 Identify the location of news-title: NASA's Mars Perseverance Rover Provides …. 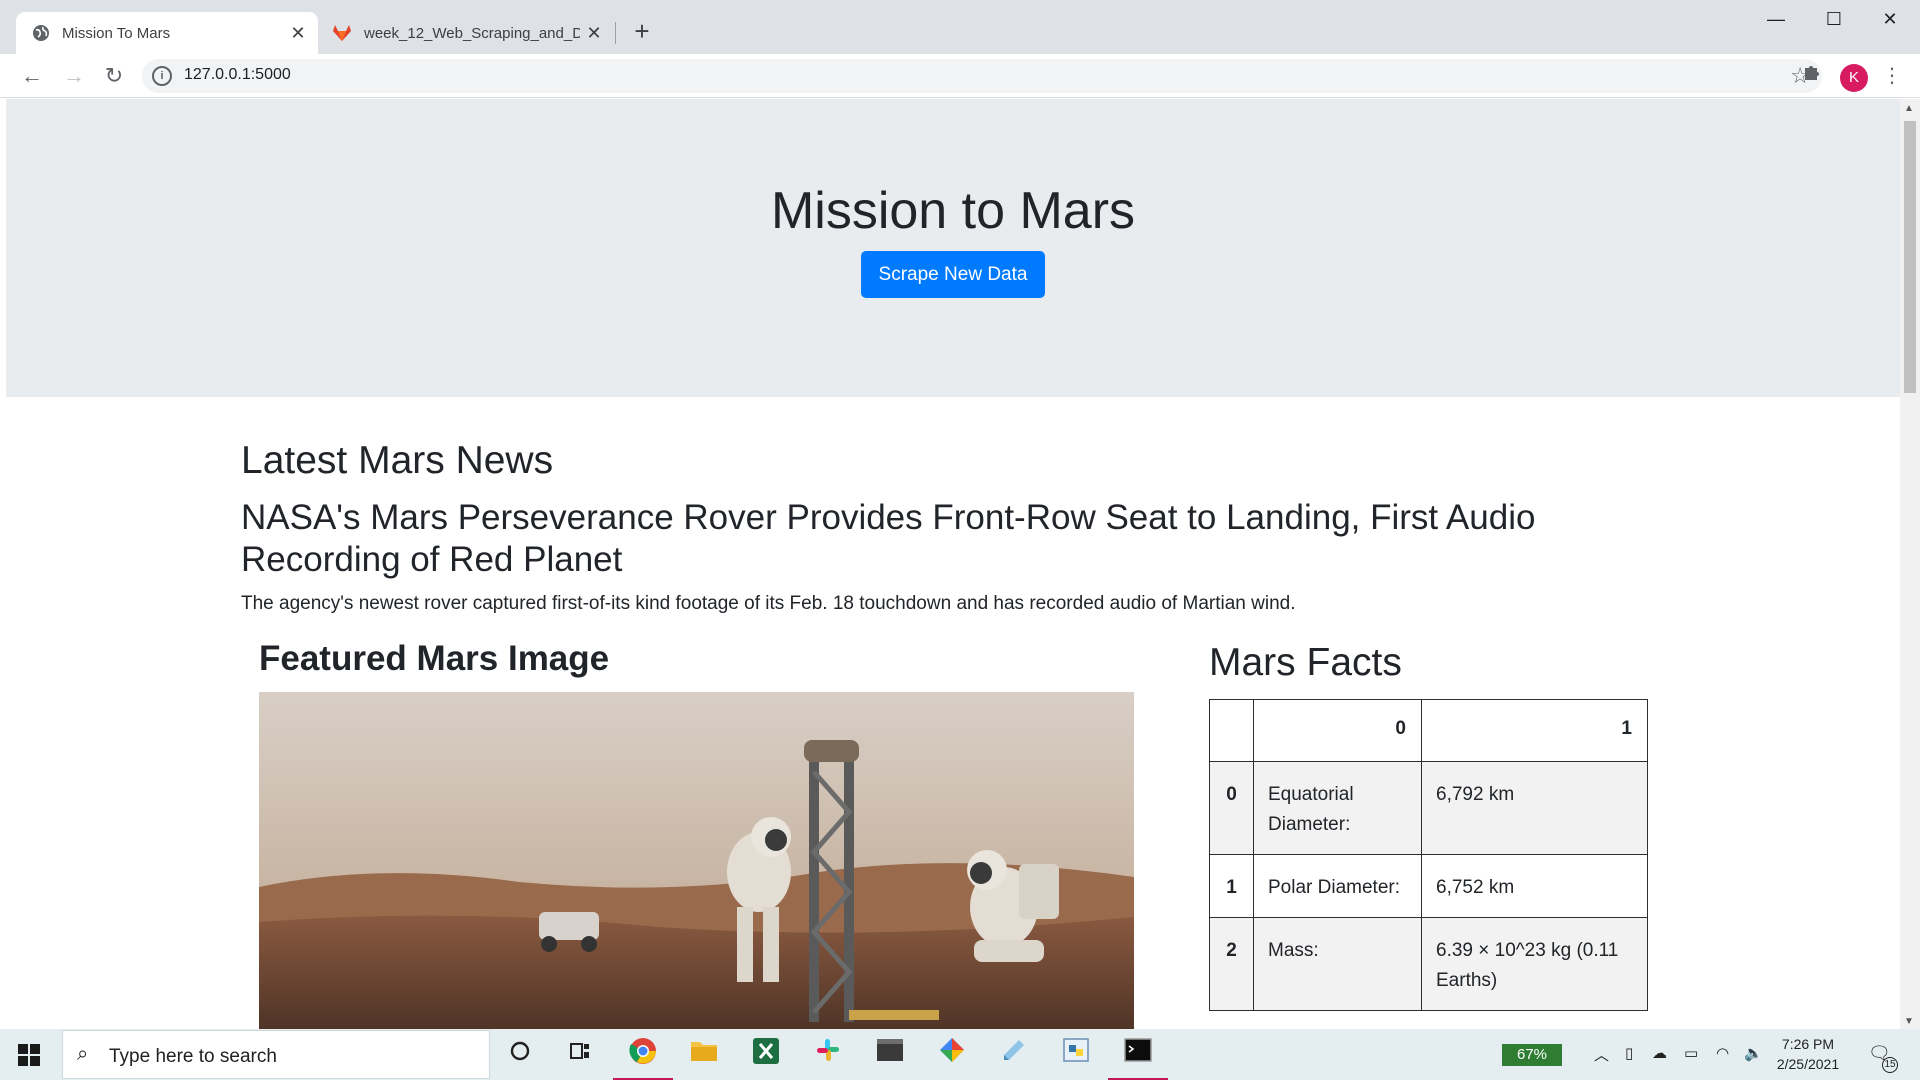
(888, 538).